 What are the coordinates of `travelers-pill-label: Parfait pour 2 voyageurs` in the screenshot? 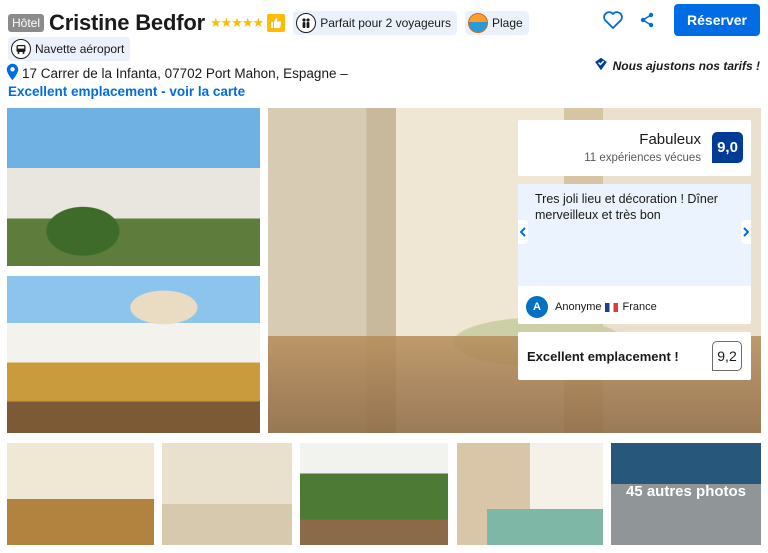 It's located at (385, 23).